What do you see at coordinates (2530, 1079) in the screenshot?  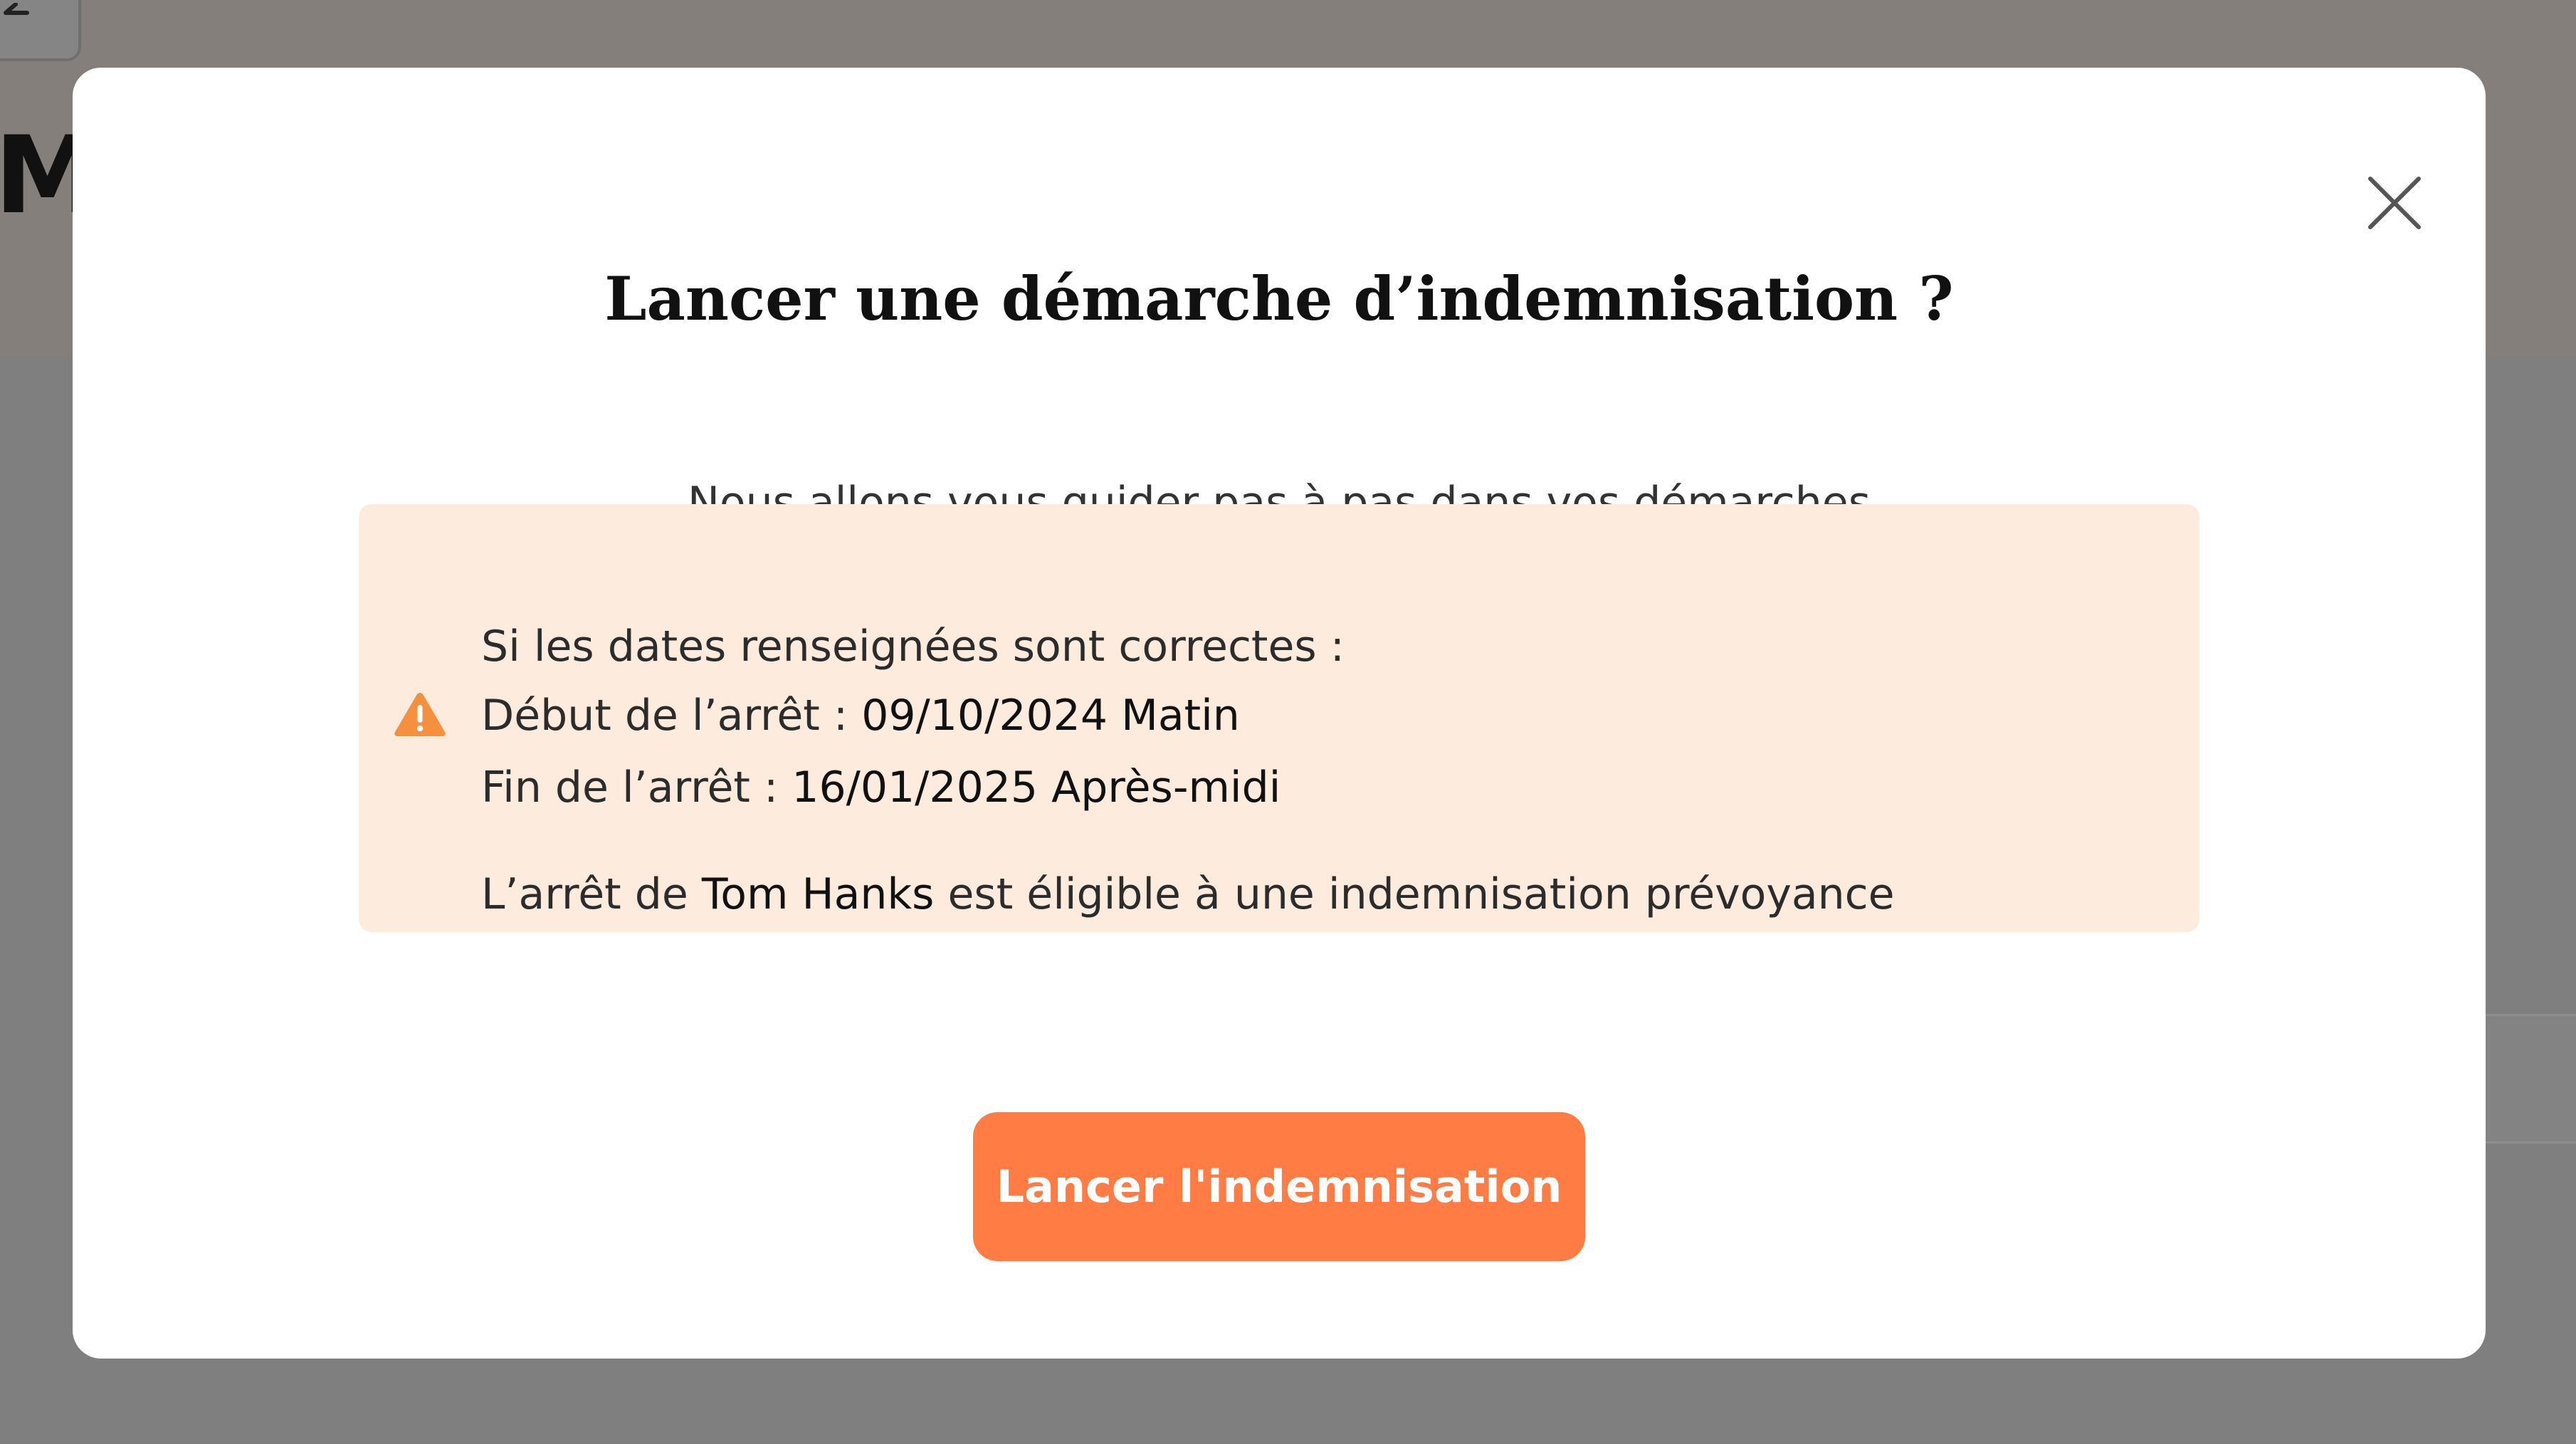 I see `background-panel` at bounding box center [2530, 1079].